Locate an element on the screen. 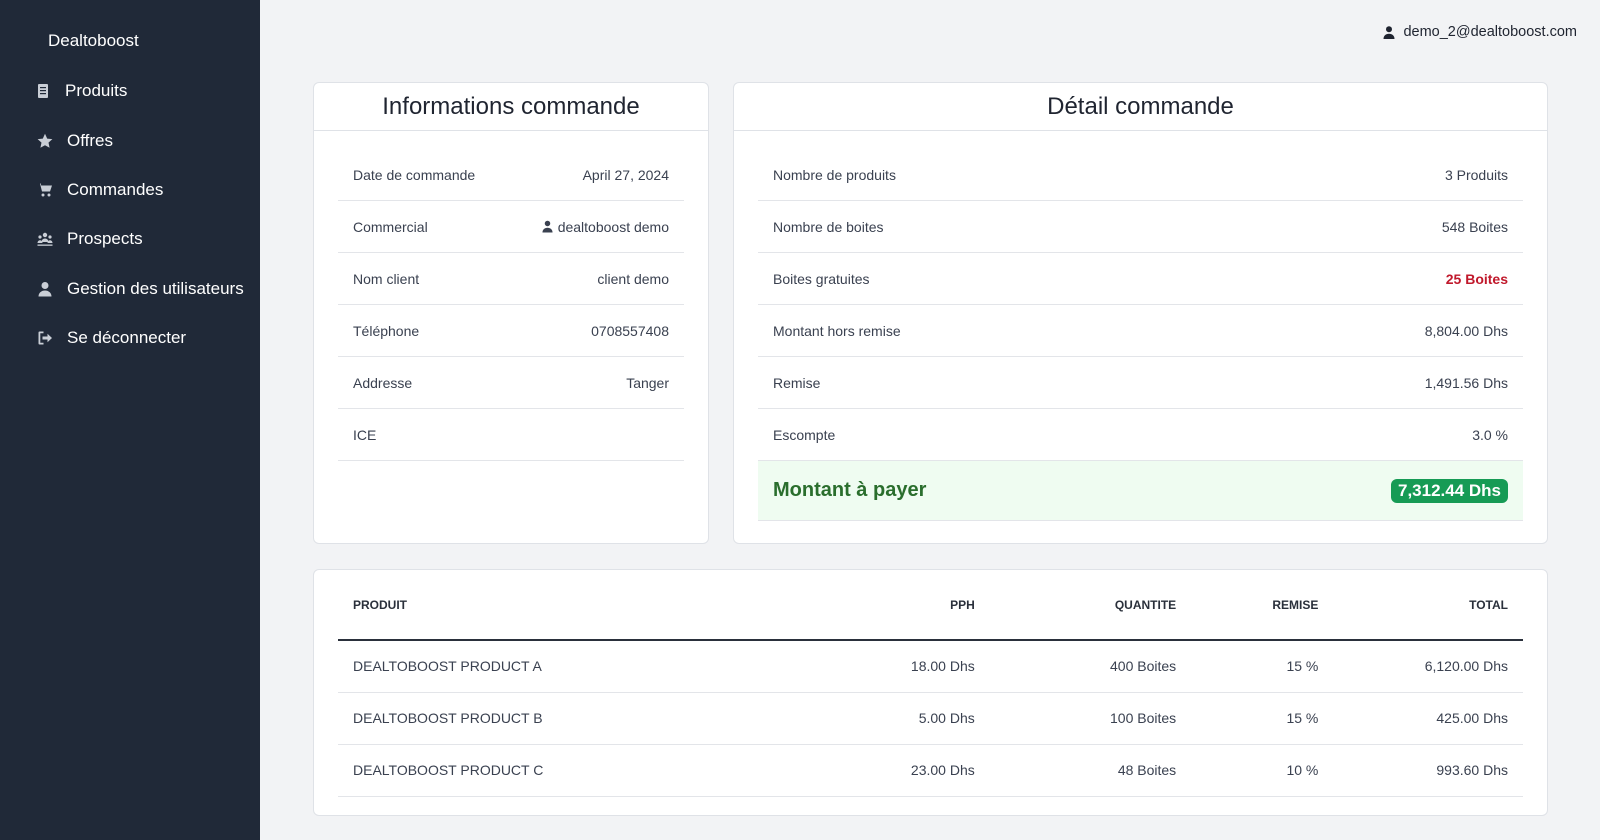 The image size is (1600, 840). info-label: Téléphone is located at coordinates (386, 330).